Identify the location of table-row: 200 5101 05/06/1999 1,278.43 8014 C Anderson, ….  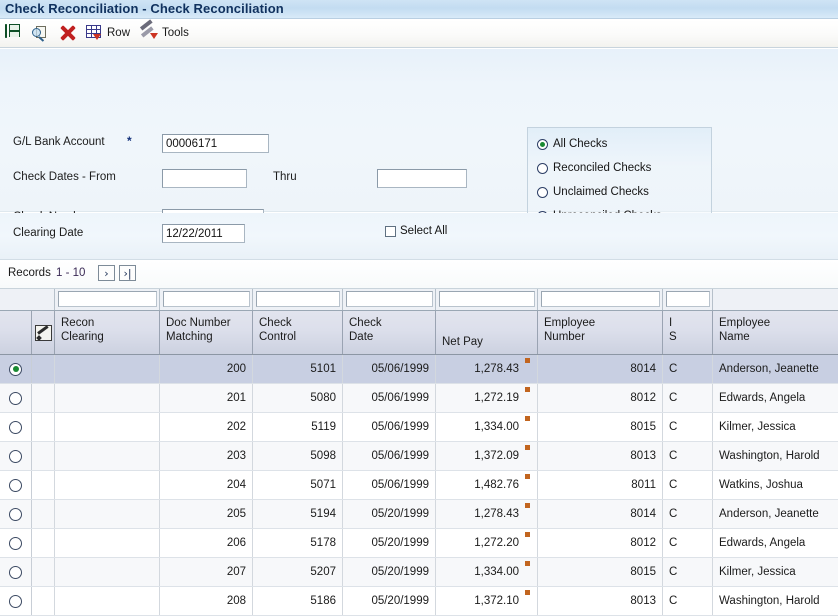
(419, 369).